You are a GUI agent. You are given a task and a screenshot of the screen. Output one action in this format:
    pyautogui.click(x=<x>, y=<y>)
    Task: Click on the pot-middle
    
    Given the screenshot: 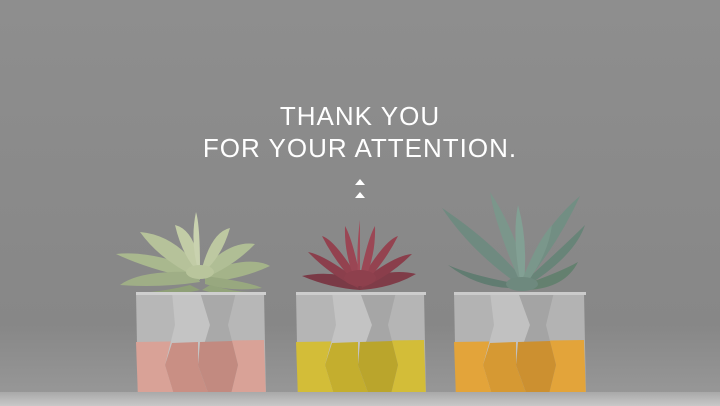 What is the action you would take?
    pyautogui.click(x=361, y=309)
    